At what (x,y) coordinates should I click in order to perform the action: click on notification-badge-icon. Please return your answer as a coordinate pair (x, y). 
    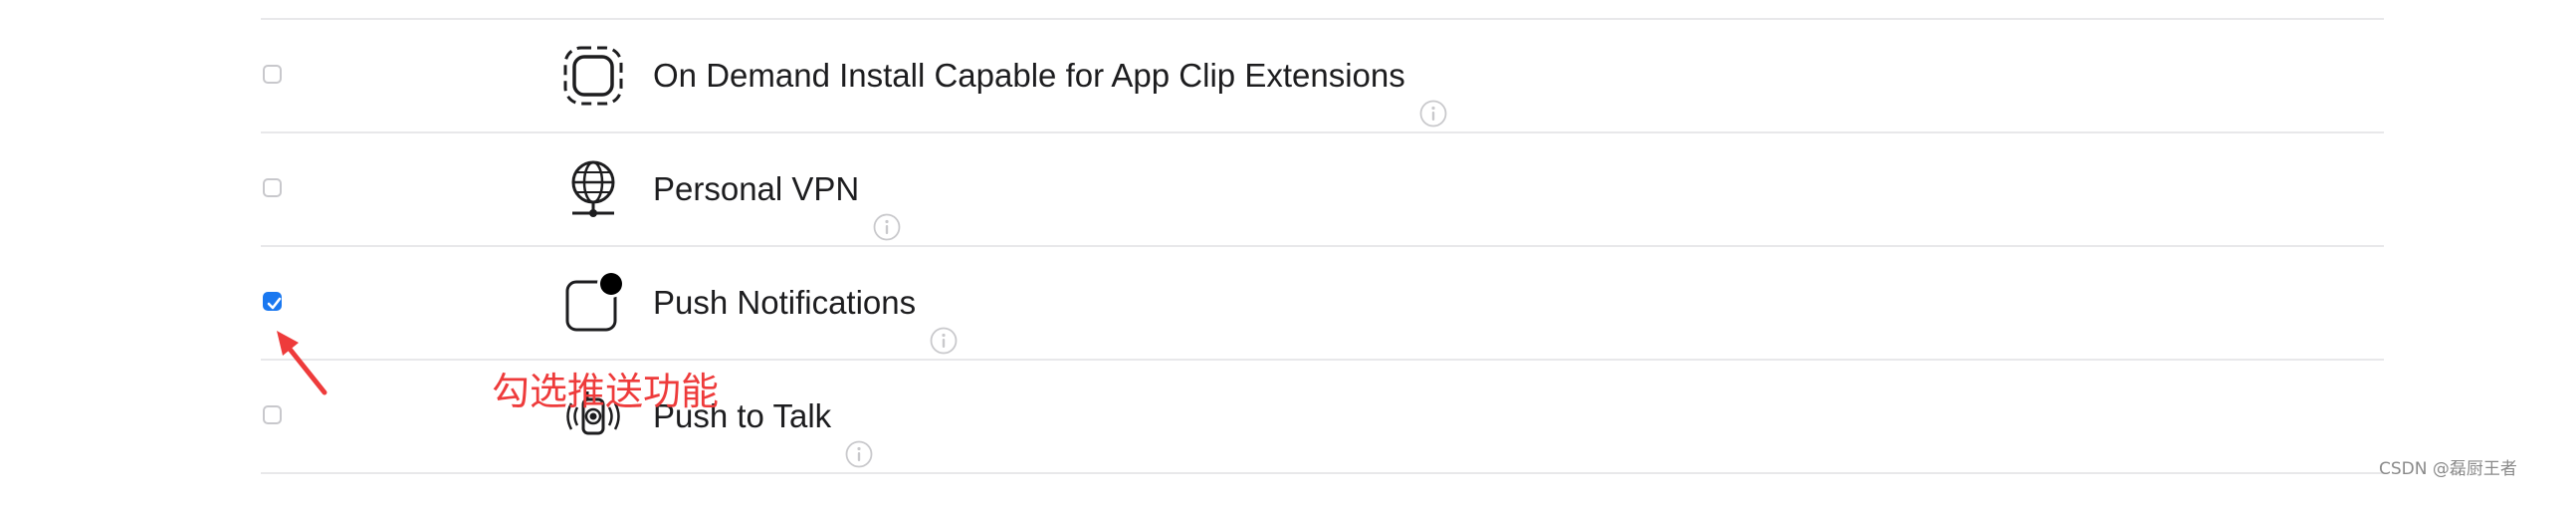
    Looking at the image, I should click on (593, 302).